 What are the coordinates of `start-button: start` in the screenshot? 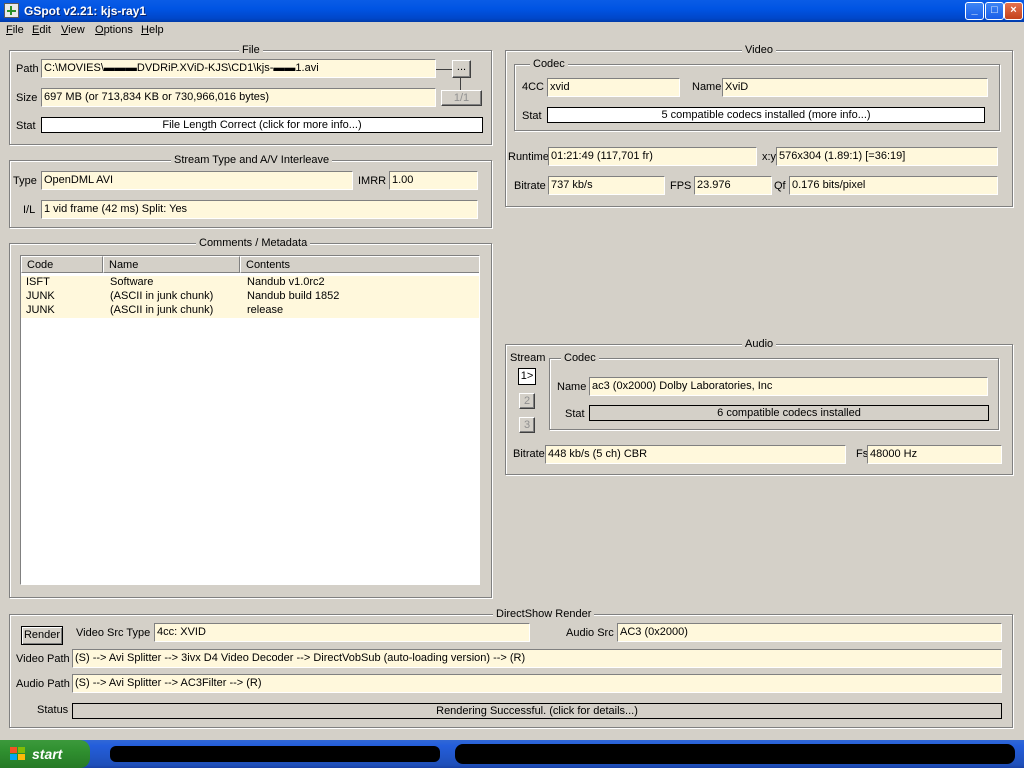 It's located at (45, 754).